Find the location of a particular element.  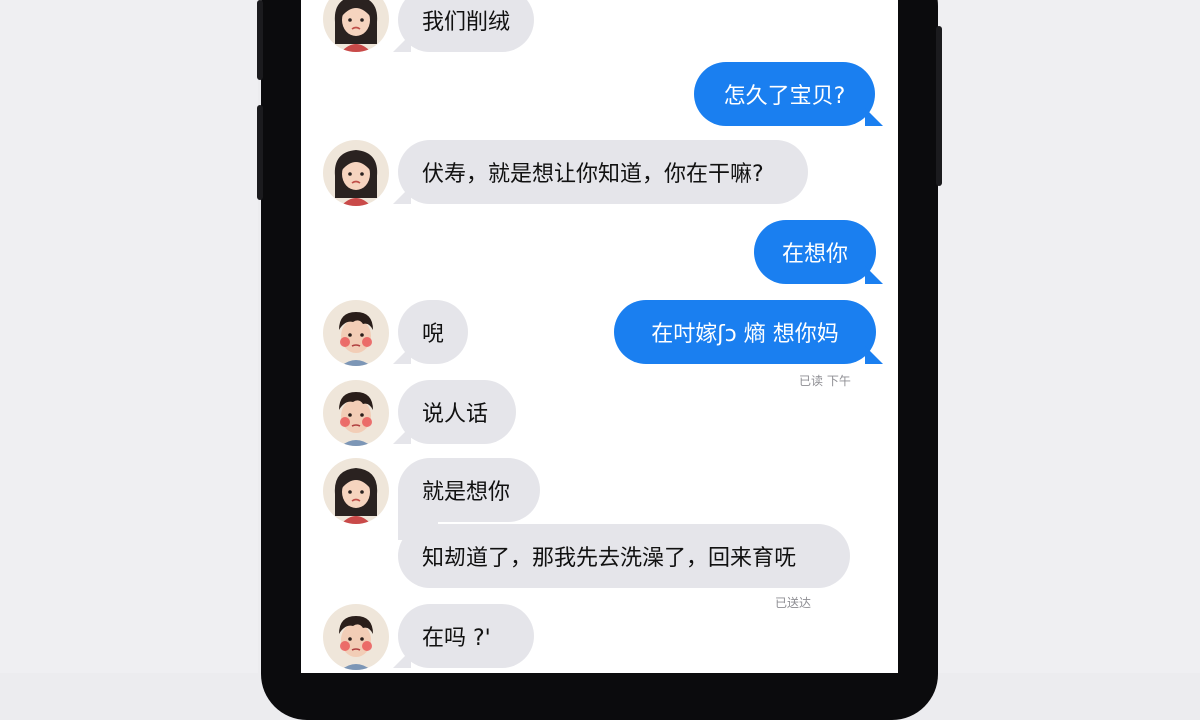

message-text: 伏寿，就是想让你知道，你在干嘛? is located at coordinates (593, 174).